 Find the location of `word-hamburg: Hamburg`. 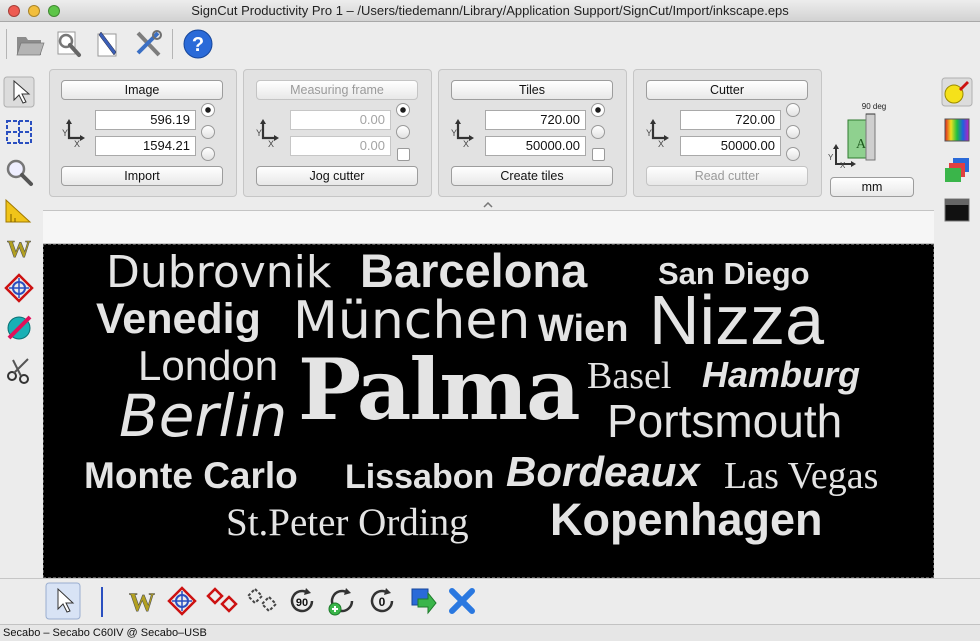

word-hamburg: Hamburg is located at coordinates (781, 375).